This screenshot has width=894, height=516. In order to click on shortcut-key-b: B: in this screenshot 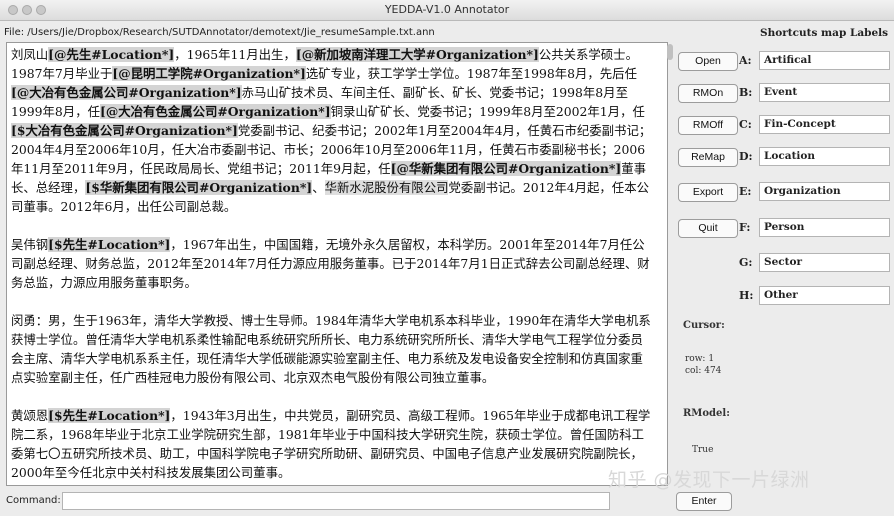, I will do `click(746, 92)`.